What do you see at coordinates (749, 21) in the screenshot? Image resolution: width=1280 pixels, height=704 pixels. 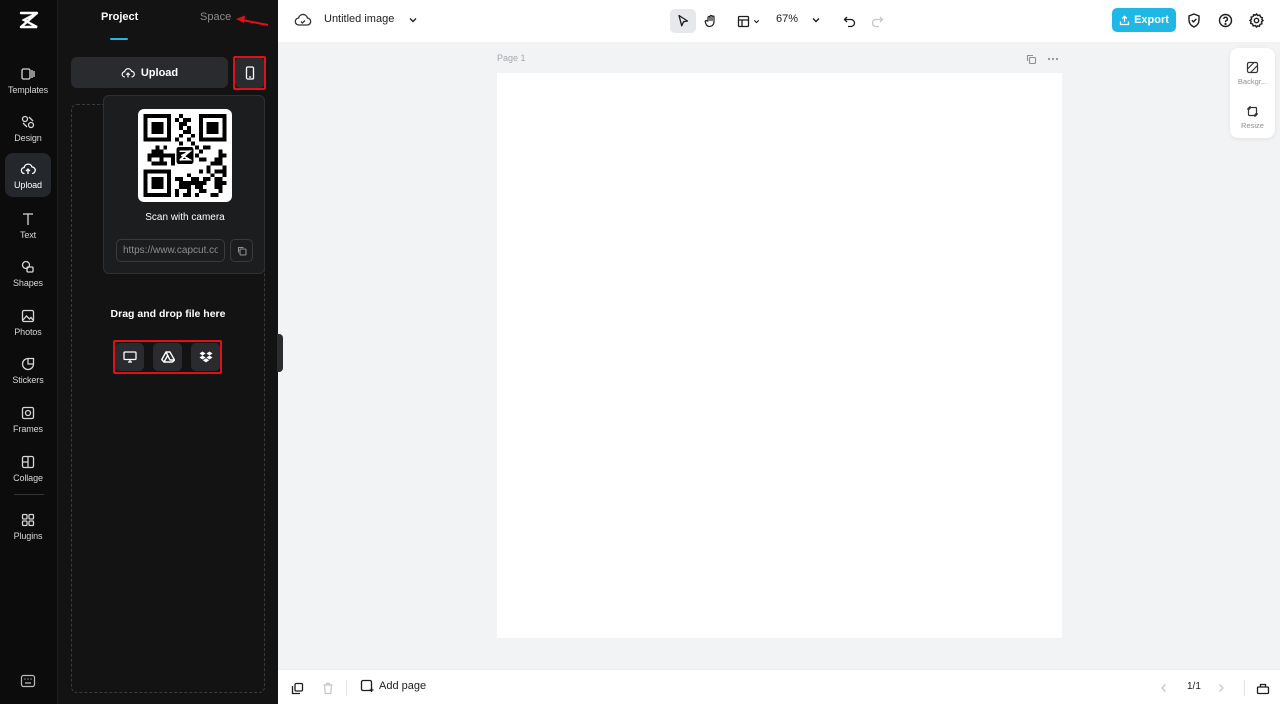 I see `layout-tool-button` at bounding box center [749, 21].